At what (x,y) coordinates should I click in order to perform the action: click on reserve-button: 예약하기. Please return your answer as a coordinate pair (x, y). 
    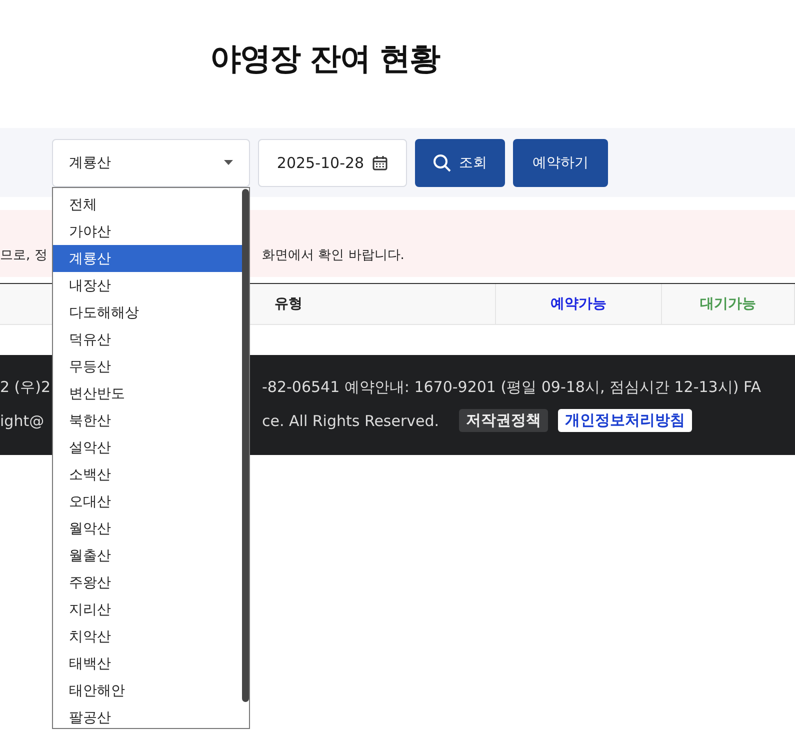
    Looking at the image, I should click on (560, 162).